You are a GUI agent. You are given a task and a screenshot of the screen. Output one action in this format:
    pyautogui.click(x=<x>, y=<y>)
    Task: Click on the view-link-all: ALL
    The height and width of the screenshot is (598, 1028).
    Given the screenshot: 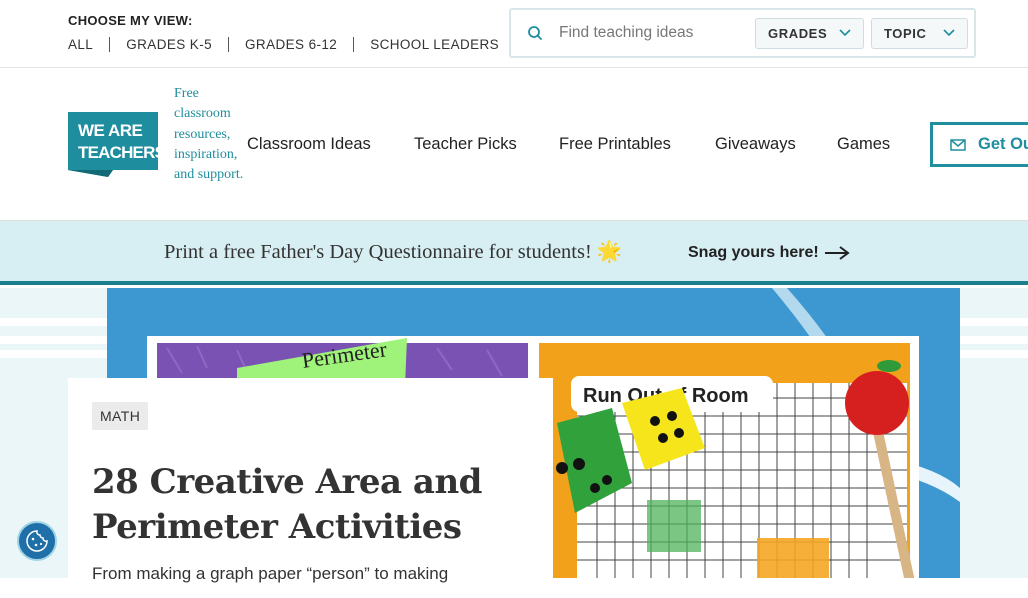 What is the action you would take?
    pyautogui.click(x=88, y=44)
    